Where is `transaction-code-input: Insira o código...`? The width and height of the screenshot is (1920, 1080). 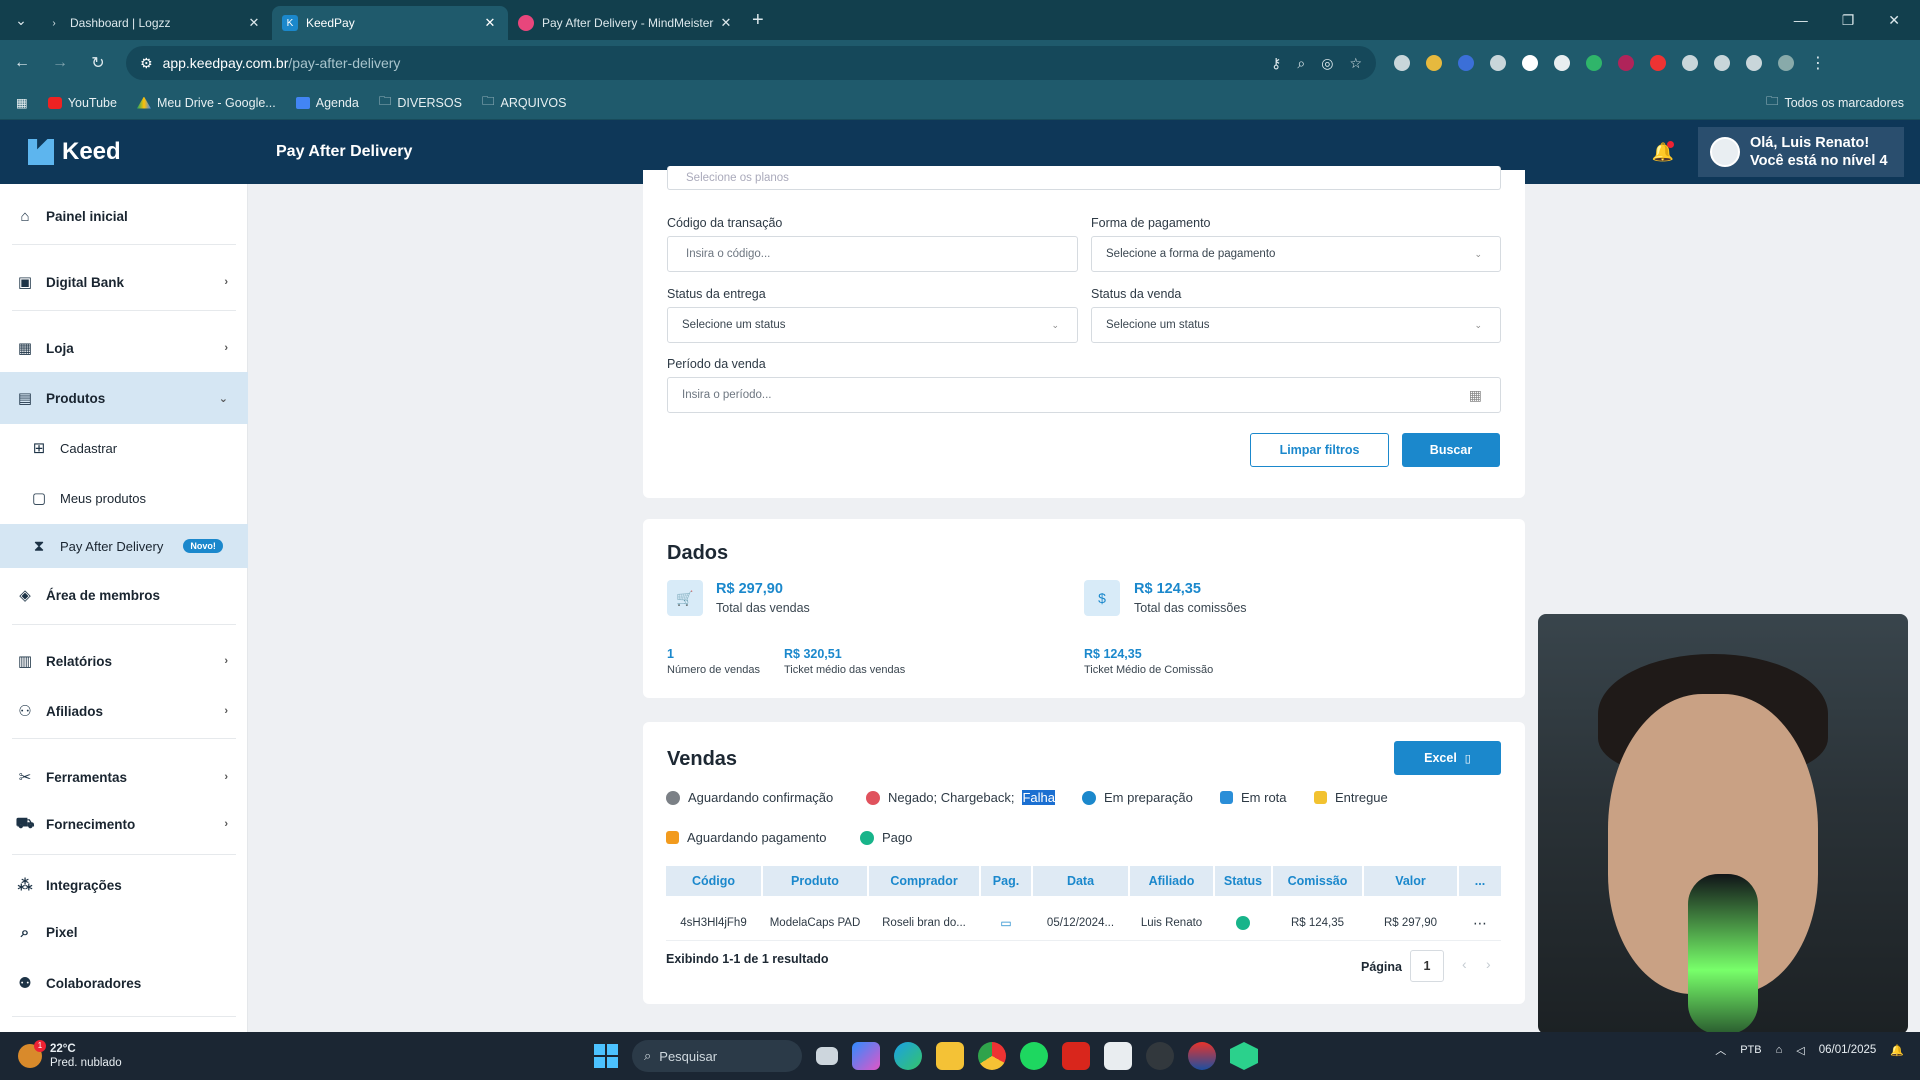 transaction-code-input: Insira o código... is located at coordinates (872, 254).